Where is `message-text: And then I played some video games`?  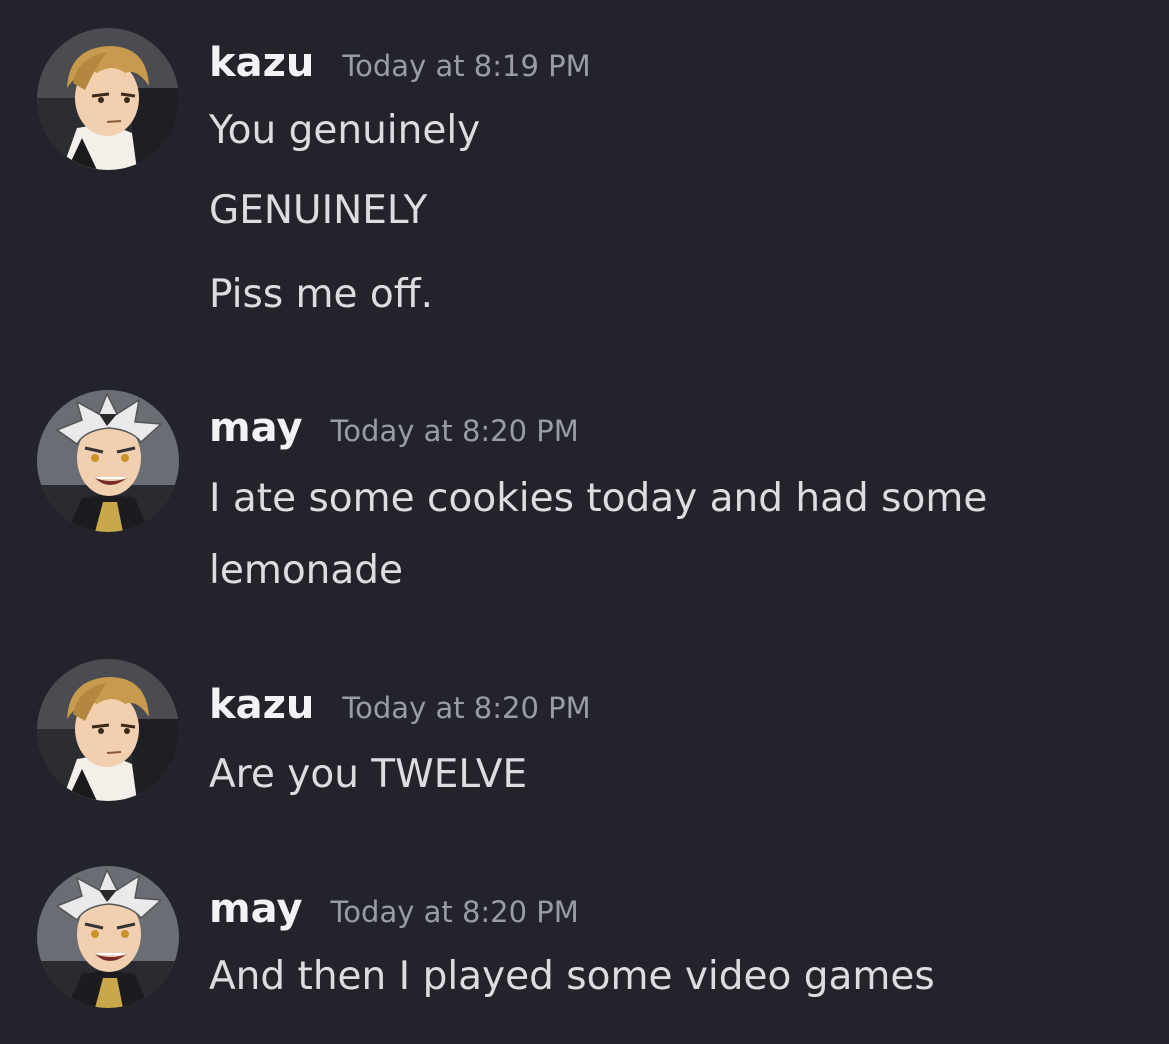
message-text: And then I played some video games is located at coordinates (572, 976).